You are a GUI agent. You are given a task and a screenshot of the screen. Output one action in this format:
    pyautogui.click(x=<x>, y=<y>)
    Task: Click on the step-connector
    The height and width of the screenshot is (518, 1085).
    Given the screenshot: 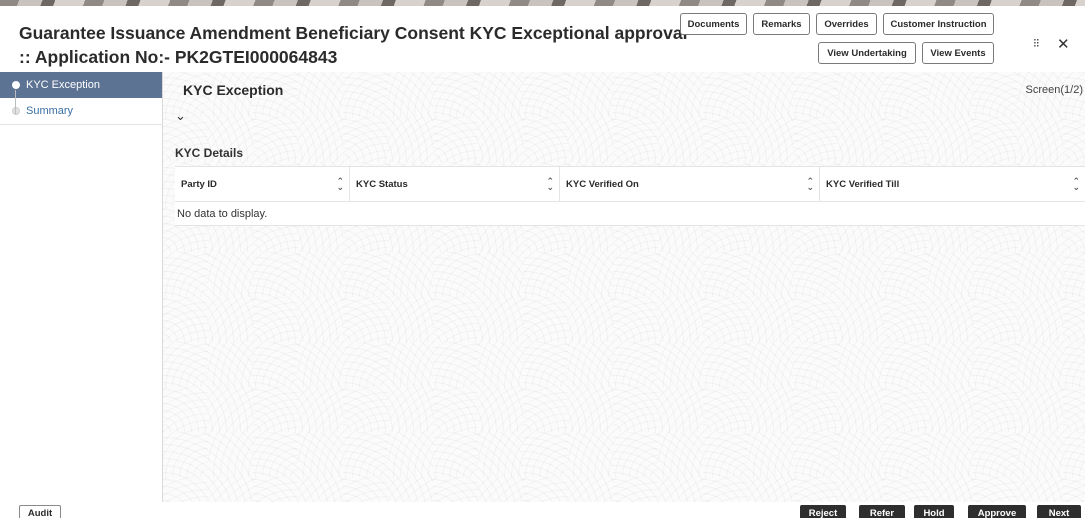 What is the action you would take?
    pyautogui.click(x=15, y=102)
    